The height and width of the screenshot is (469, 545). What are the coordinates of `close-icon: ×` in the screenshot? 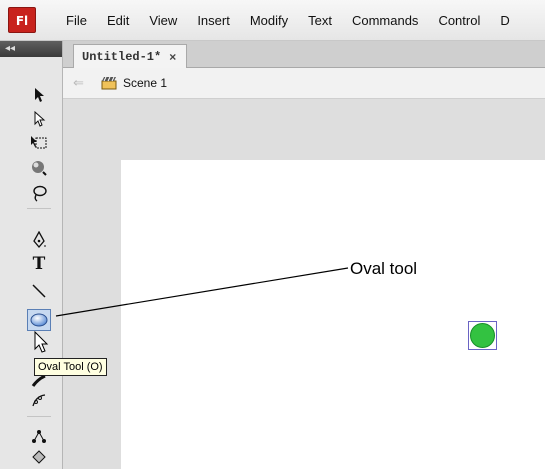 It's located at (172, 57).